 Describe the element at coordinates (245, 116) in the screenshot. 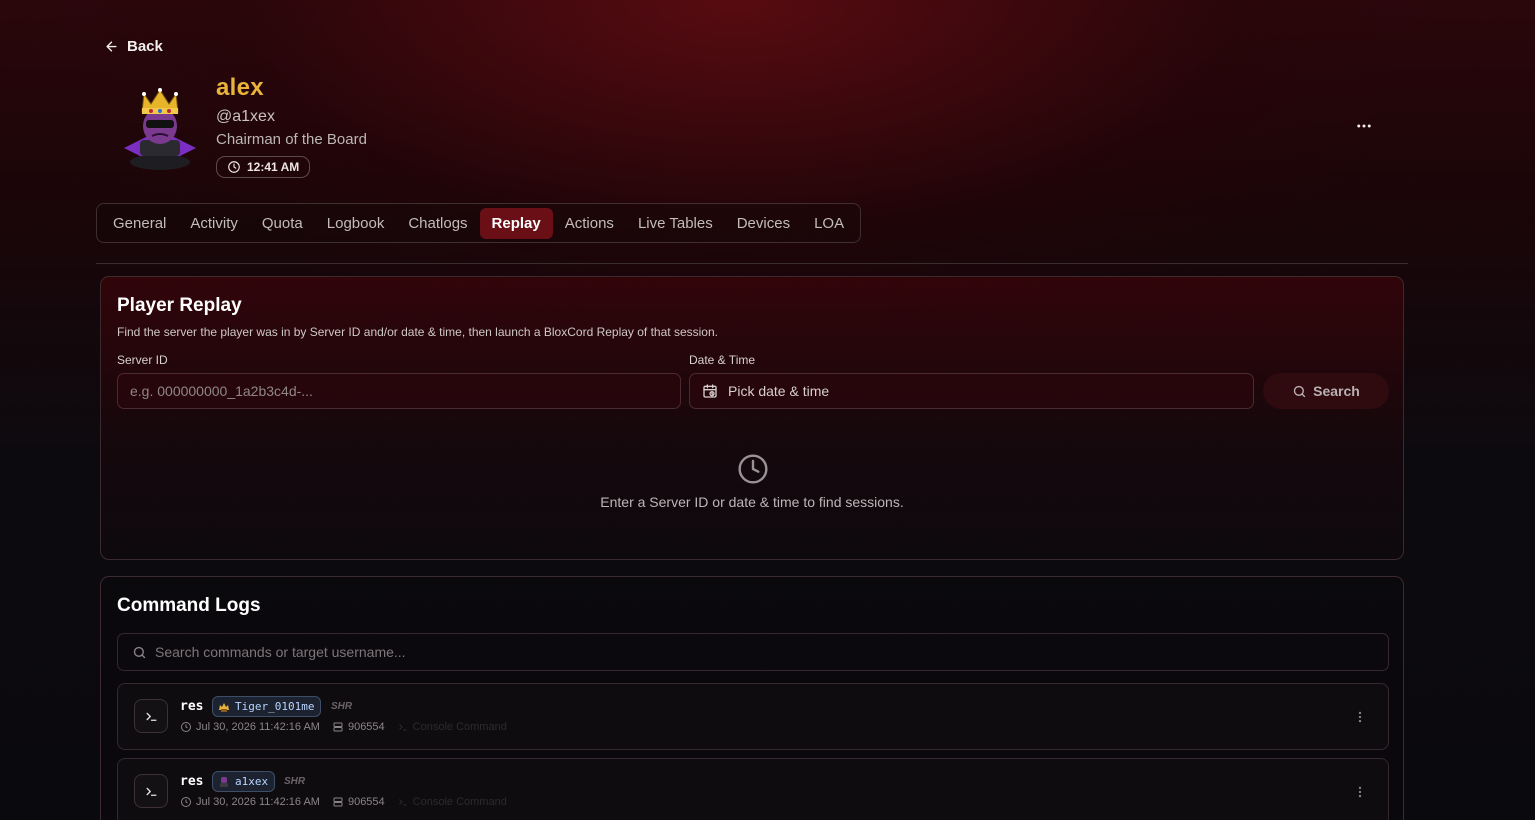

I see `username-handle: @a1xex` at that location.